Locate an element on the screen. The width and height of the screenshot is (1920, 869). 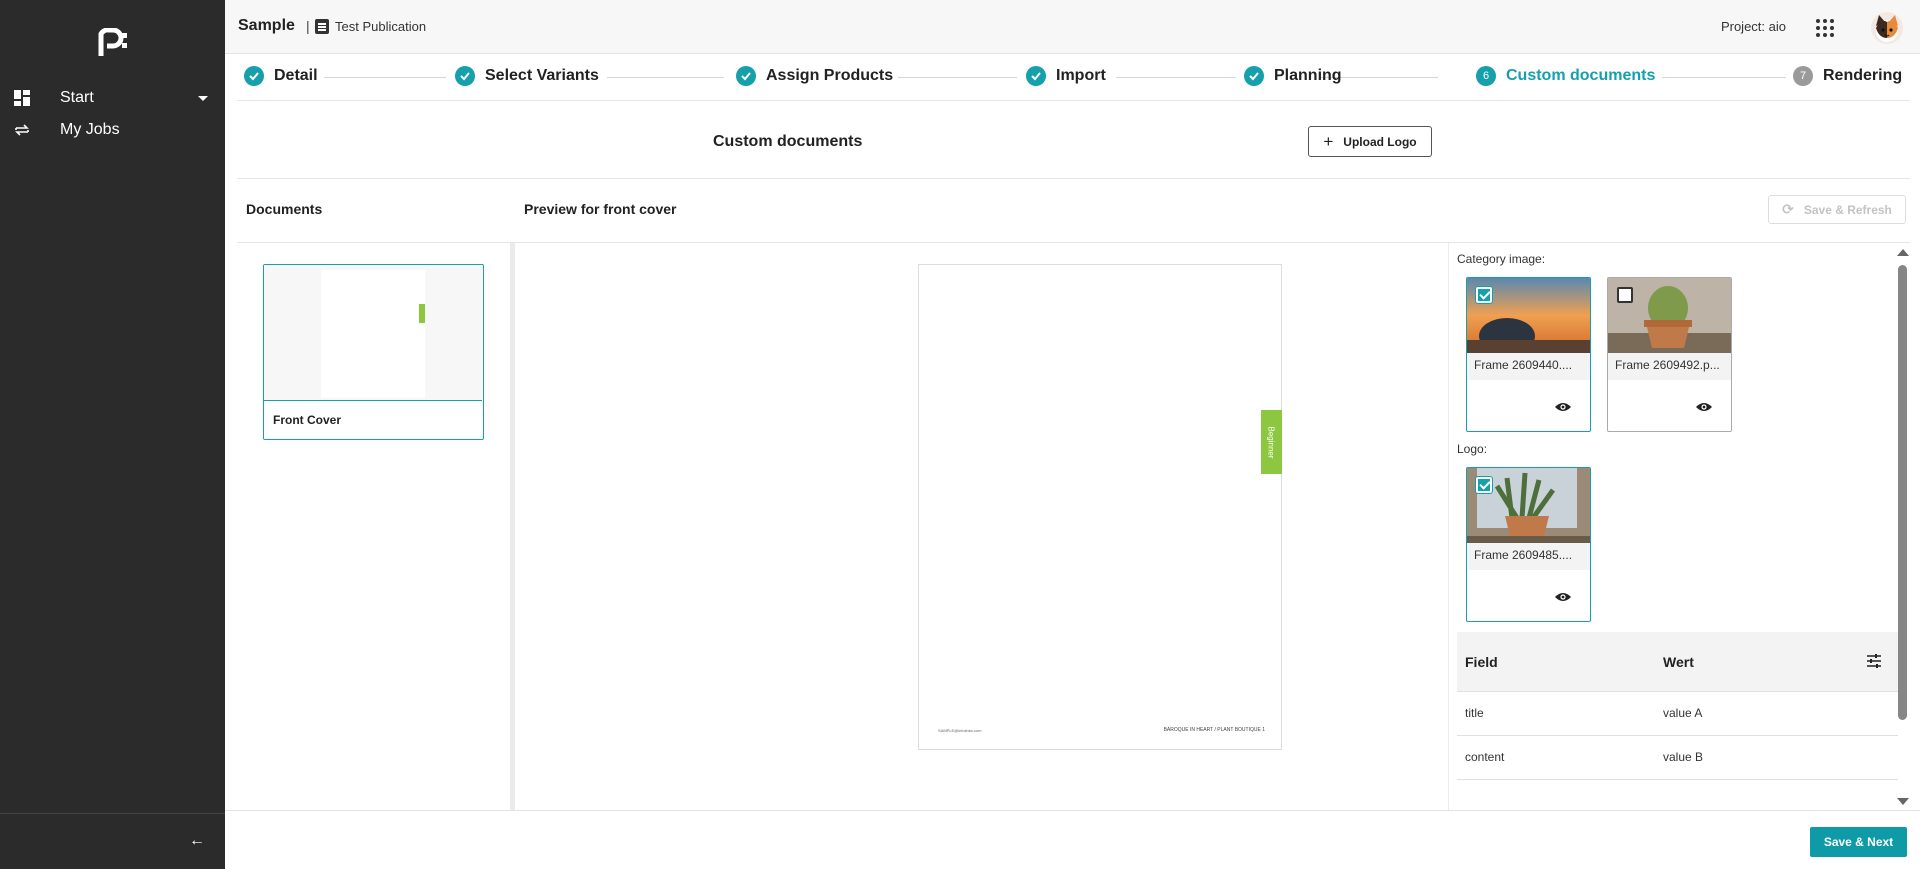
documents-list: Front Cover is located at coordinates (373, 527).